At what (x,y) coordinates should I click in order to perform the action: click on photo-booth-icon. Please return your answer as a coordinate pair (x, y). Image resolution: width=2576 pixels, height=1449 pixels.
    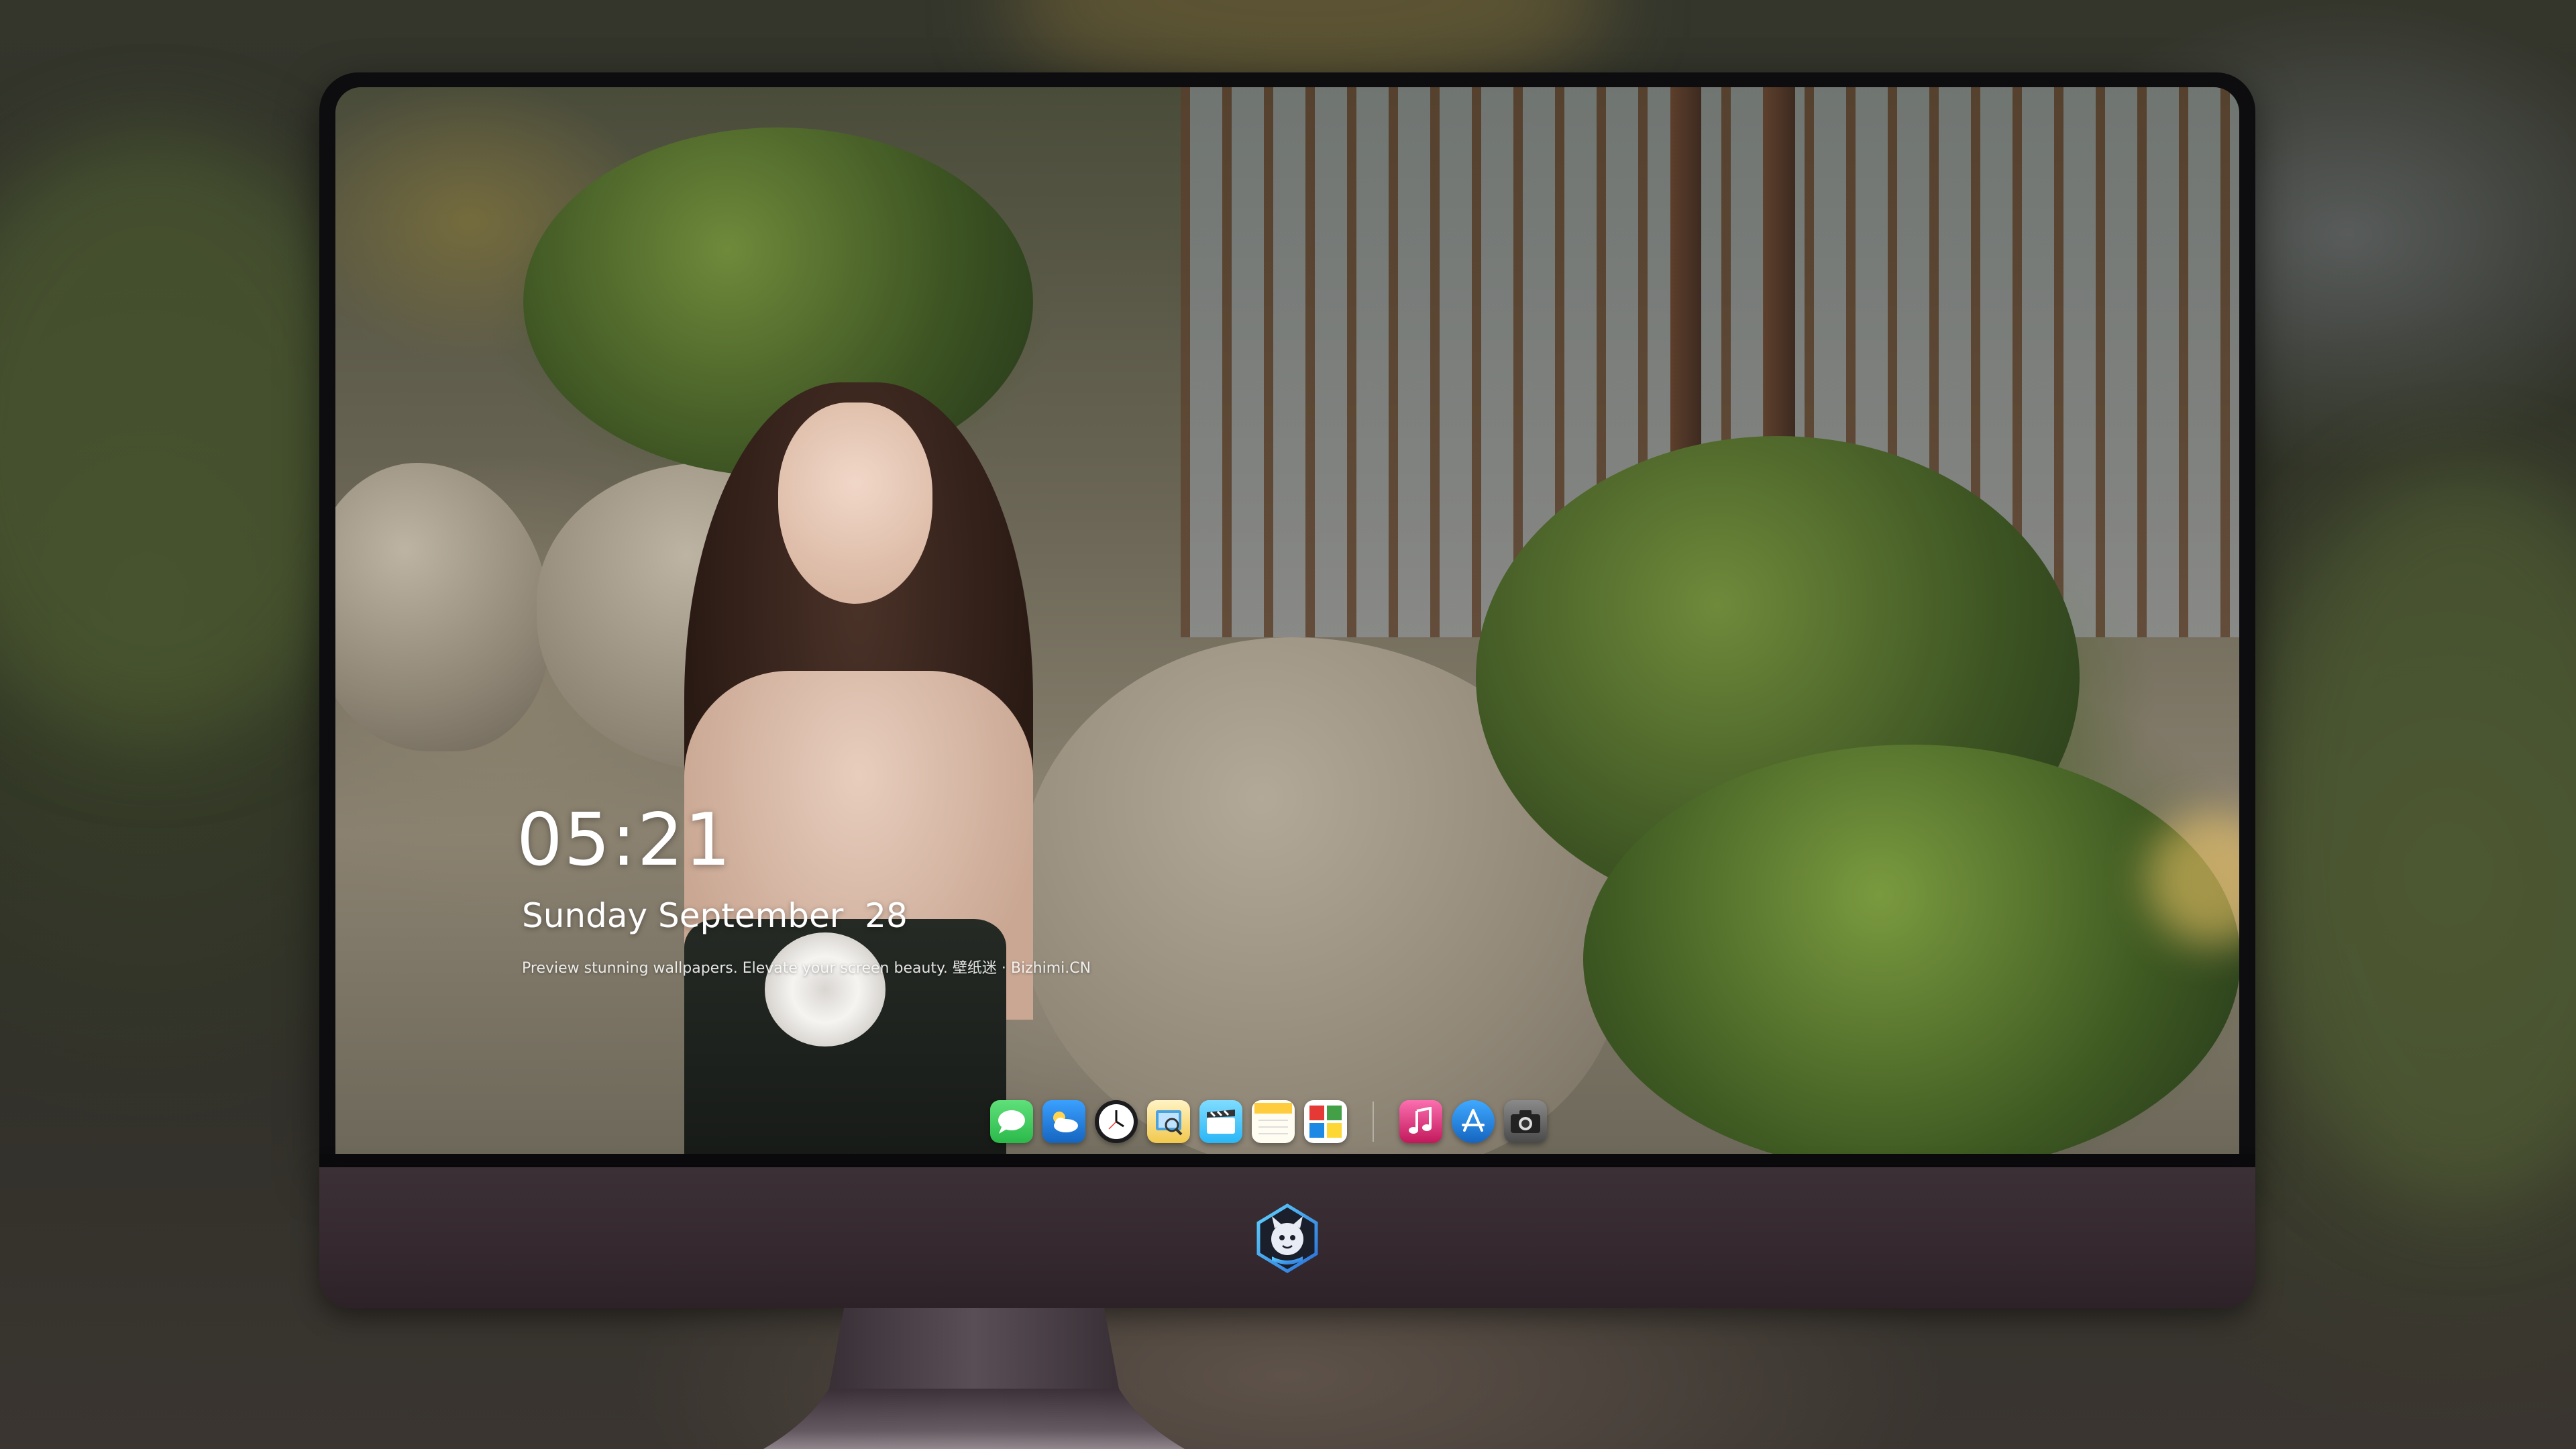
    Looking at the image, I should click on (1325, 1121).